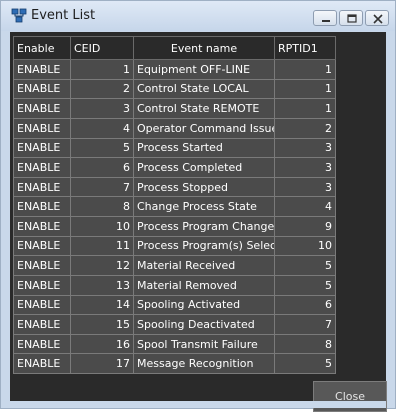 The width and height of the screenshot is (396, 412). I want to click on network-icon, so click(19, 16).